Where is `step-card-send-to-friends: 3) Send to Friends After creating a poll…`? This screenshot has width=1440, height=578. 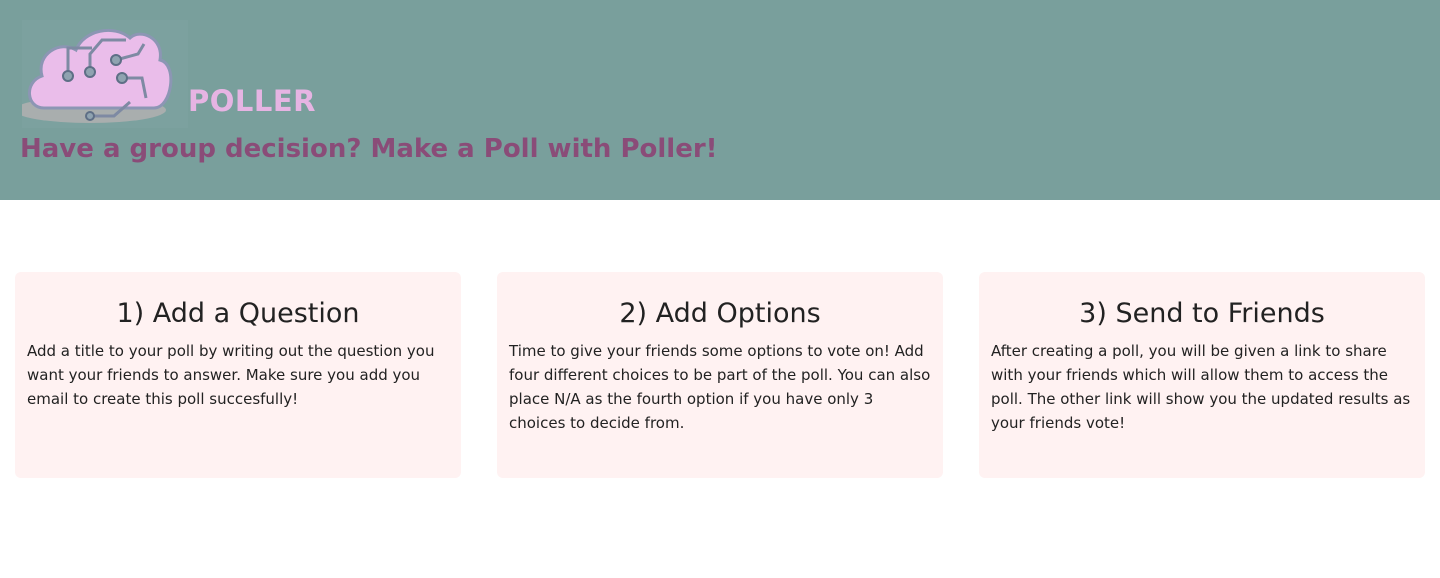
step-card-send-to-friends: 3) Send to Friends After creating a poll… is located at coordinates (1202, 375).